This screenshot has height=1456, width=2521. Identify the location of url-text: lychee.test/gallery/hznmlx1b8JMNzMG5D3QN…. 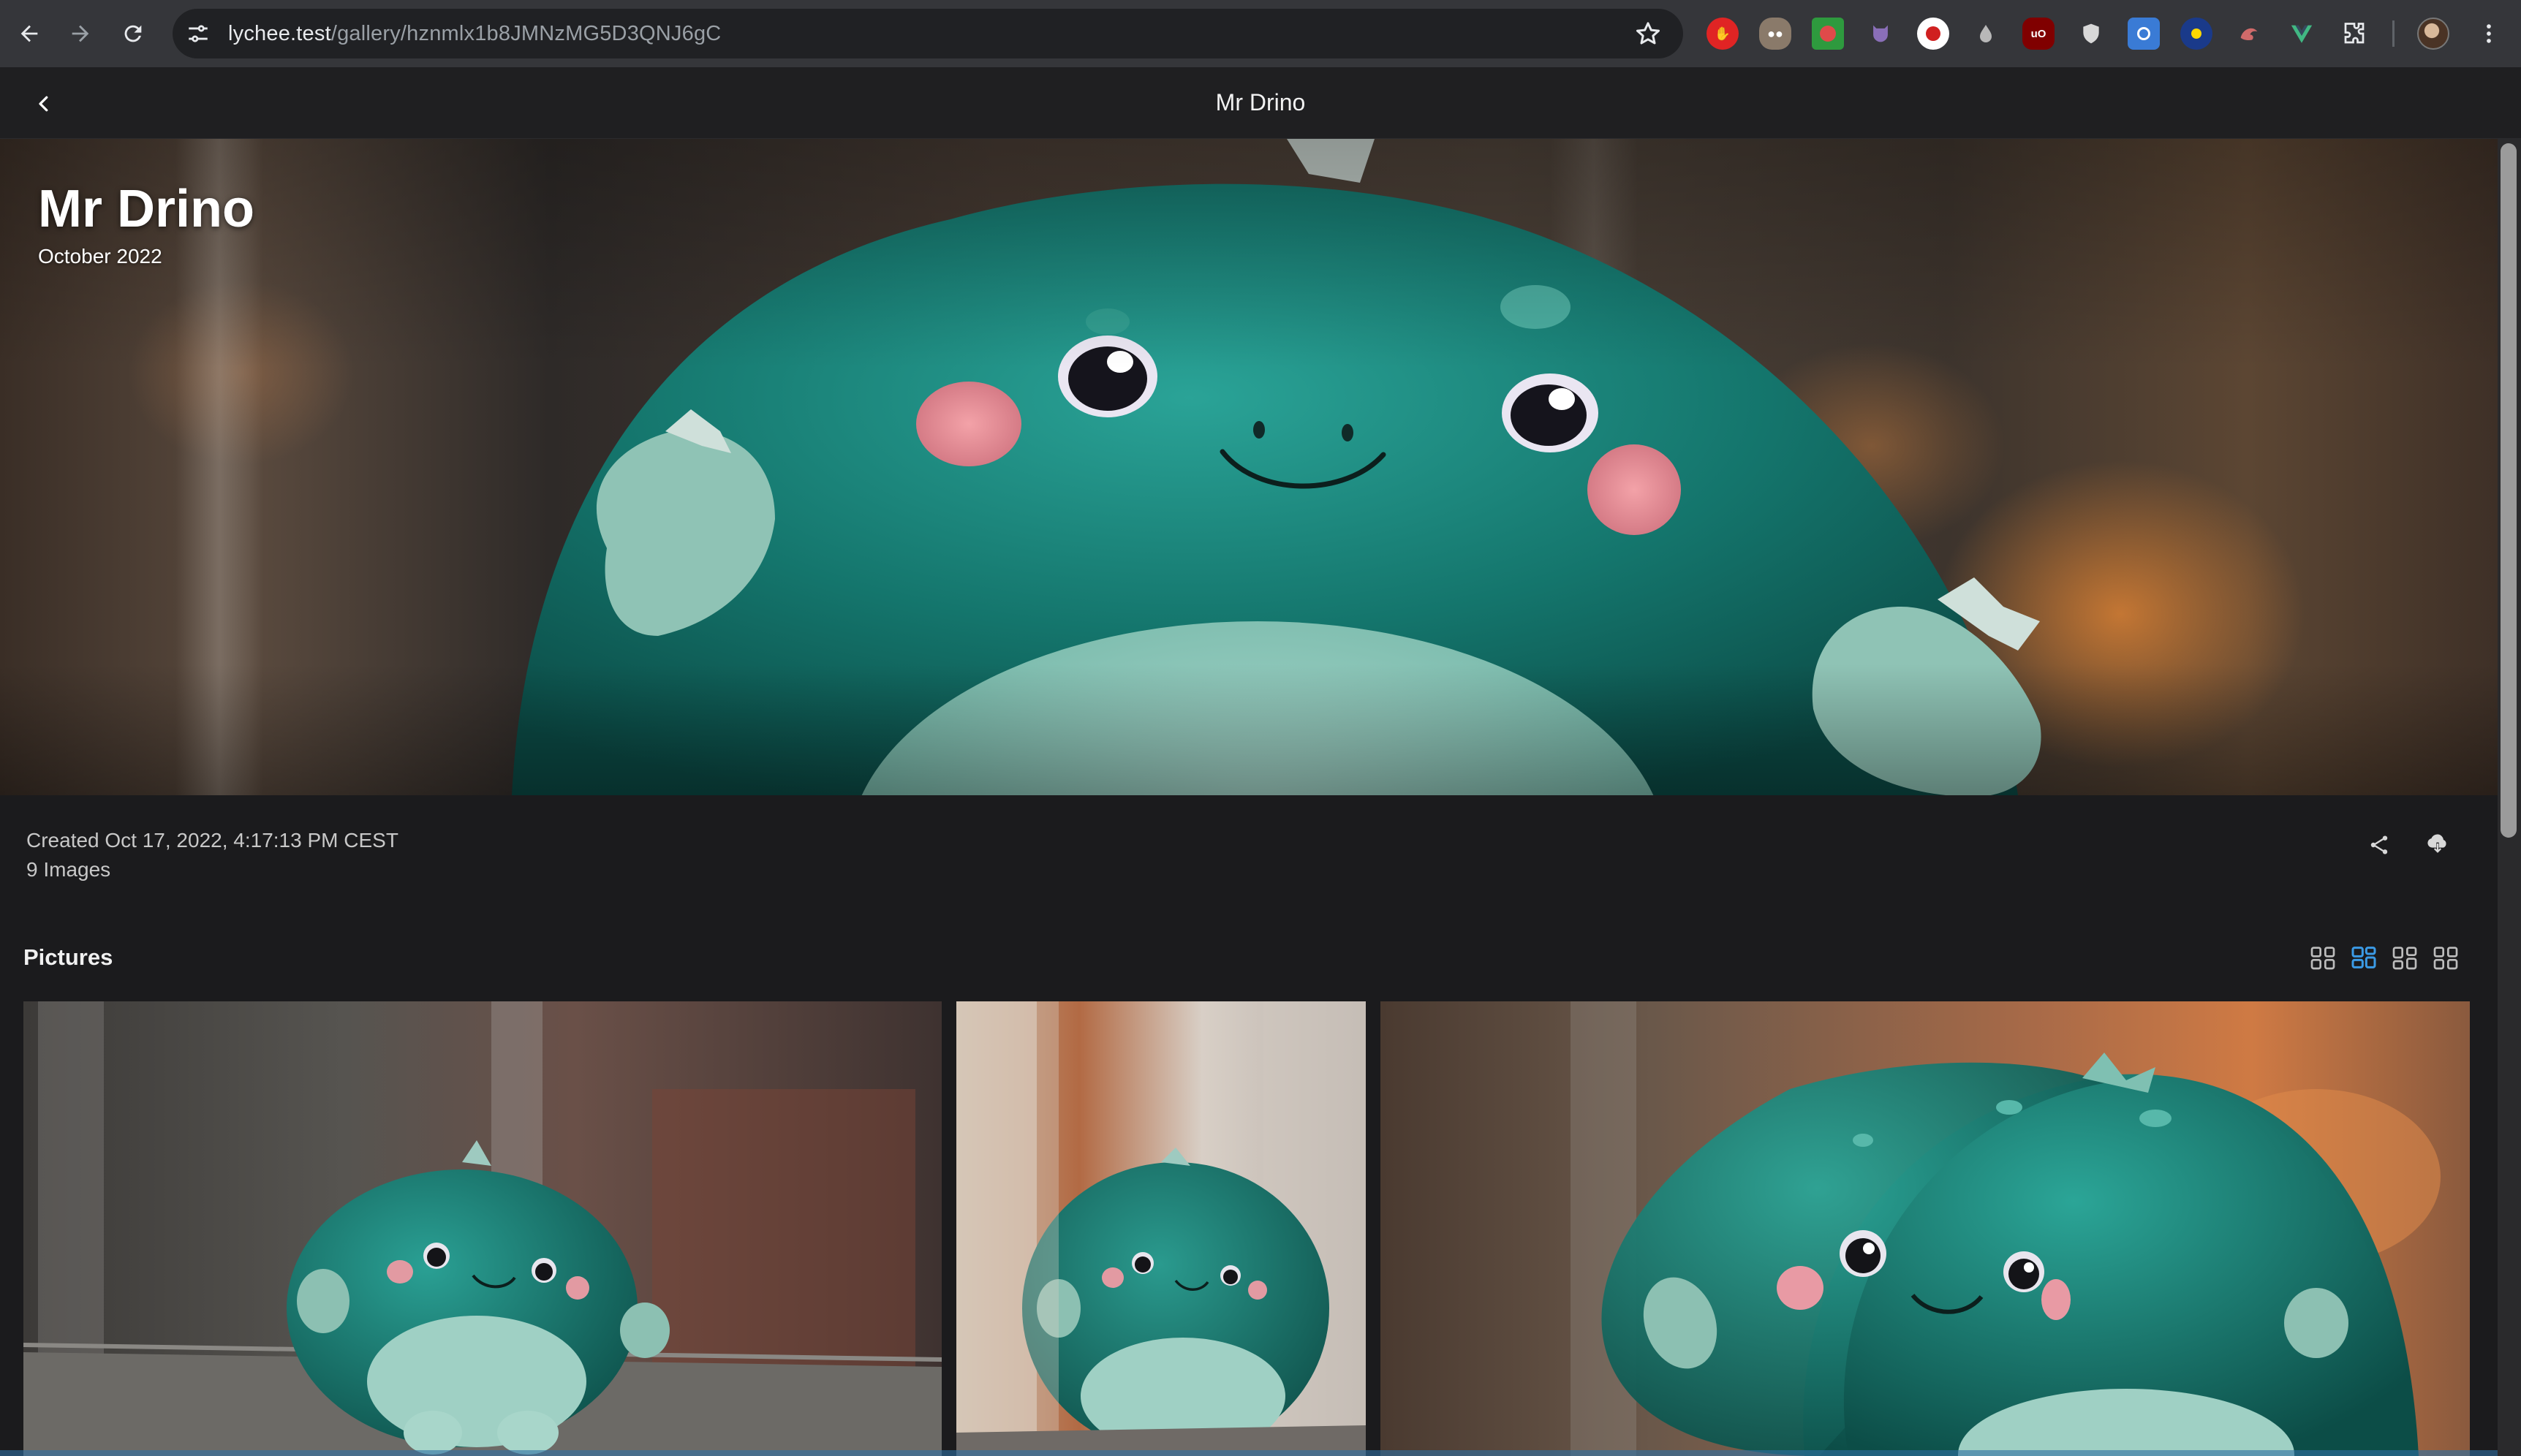
(475, 33).